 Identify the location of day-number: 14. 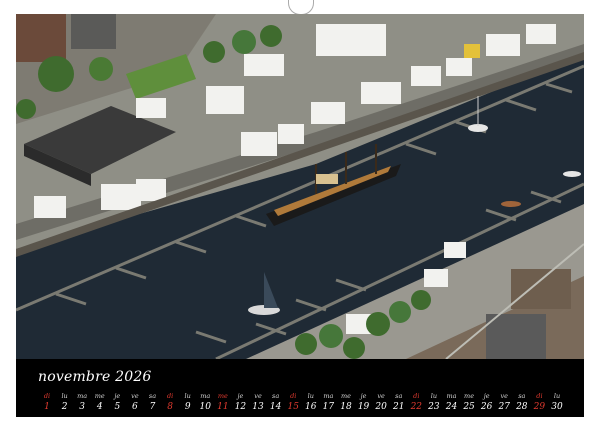
(275, 407).